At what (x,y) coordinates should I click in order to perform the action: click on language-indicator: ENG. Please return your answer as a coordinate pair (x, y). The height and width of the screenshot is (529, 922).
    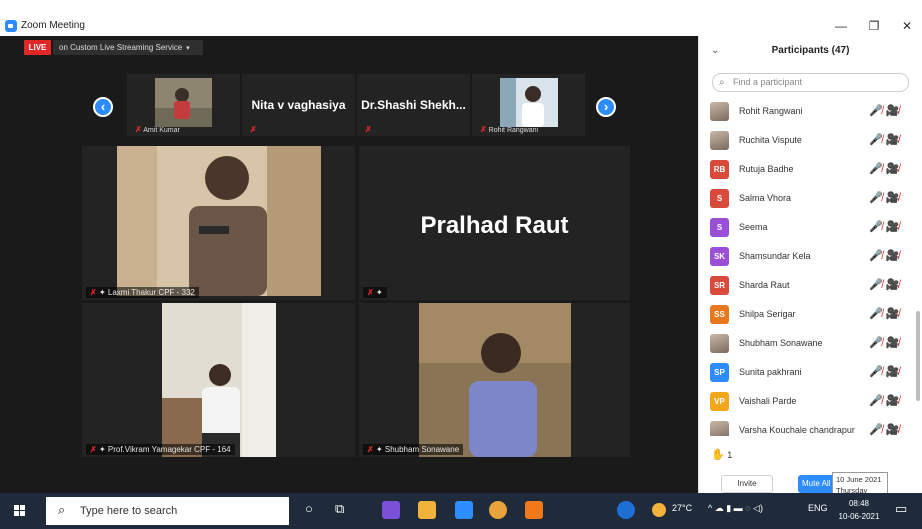
    Looking at the image, I should click on (818, 508).